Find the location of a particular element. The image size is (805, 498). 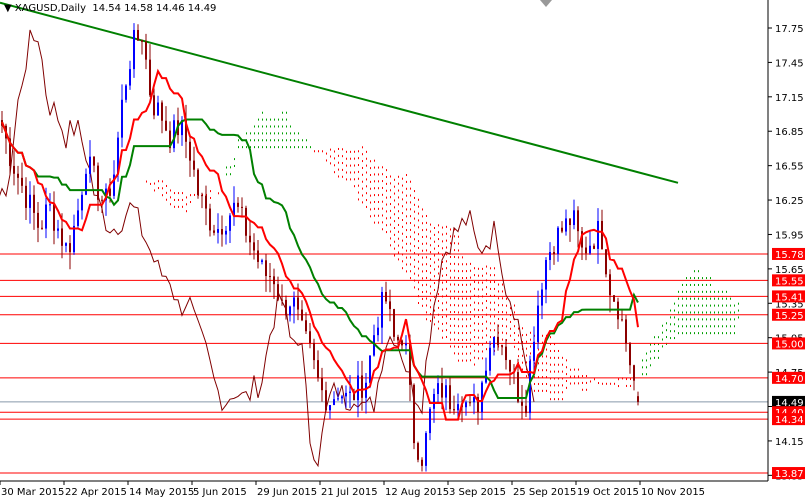

price-level-label: 15.41 is located at coordinates (789, 297).